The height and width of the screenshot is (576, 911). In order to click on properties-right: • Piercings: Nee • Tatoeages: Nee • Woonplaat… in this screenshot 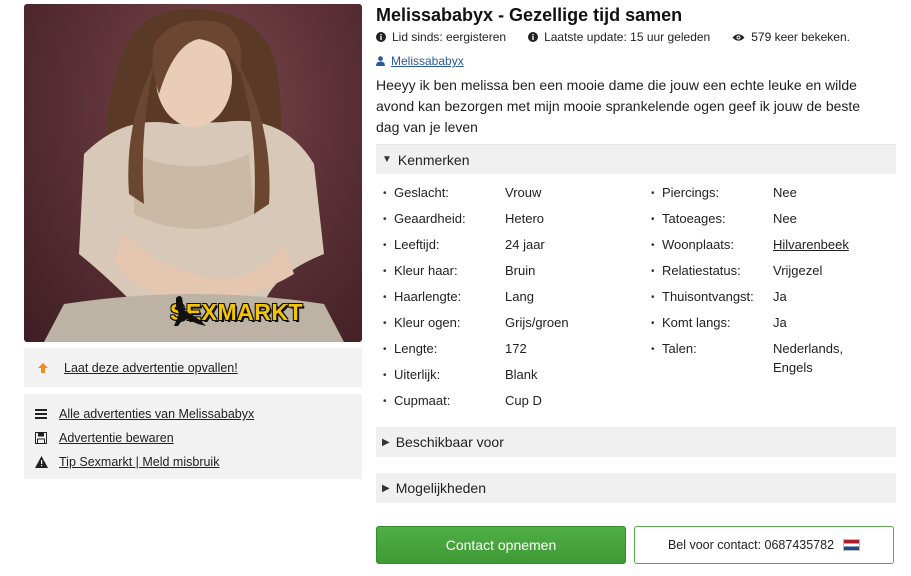, I will do `click(767, 283)`.